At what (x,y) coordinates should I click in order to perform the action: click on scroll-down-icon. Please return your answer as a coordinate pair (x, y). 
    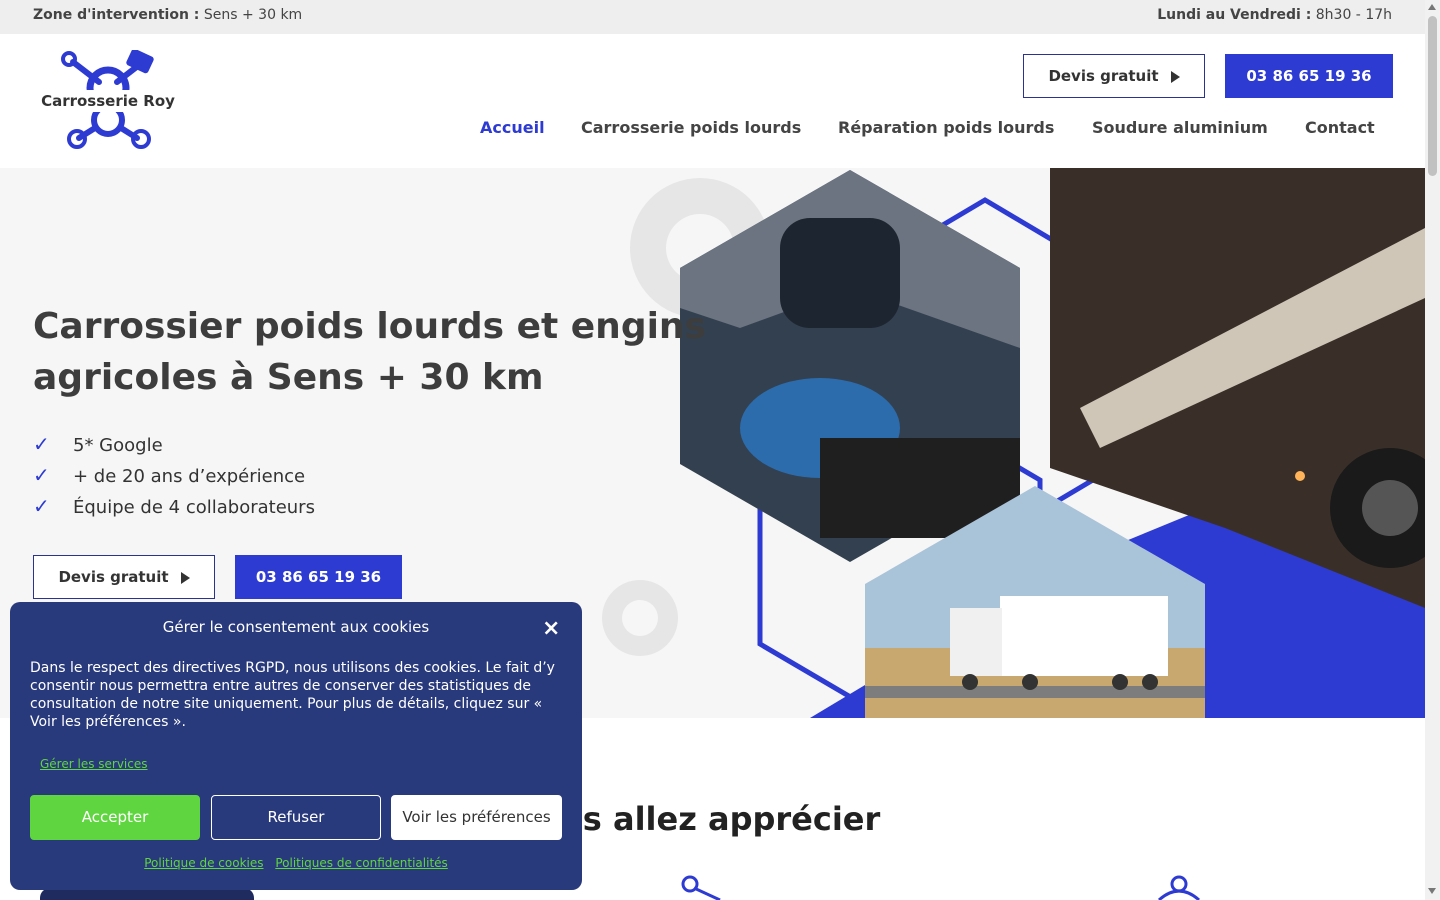
    Looking at the image, I should click on (1432, 891).